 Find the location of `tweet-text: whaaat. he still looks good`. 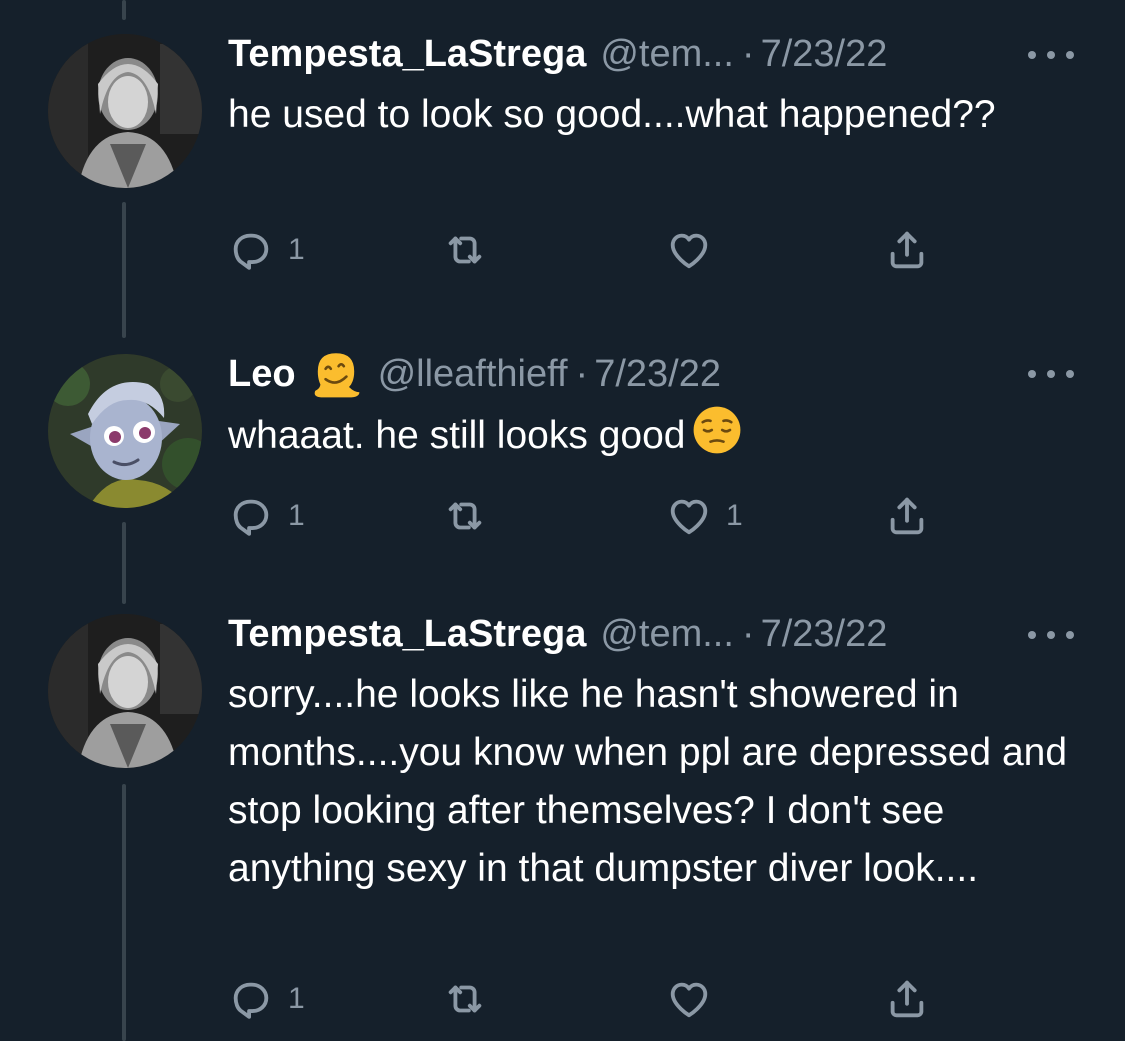

tweet-text: whaaat. he still looks good is located at coordinates (648, 434).